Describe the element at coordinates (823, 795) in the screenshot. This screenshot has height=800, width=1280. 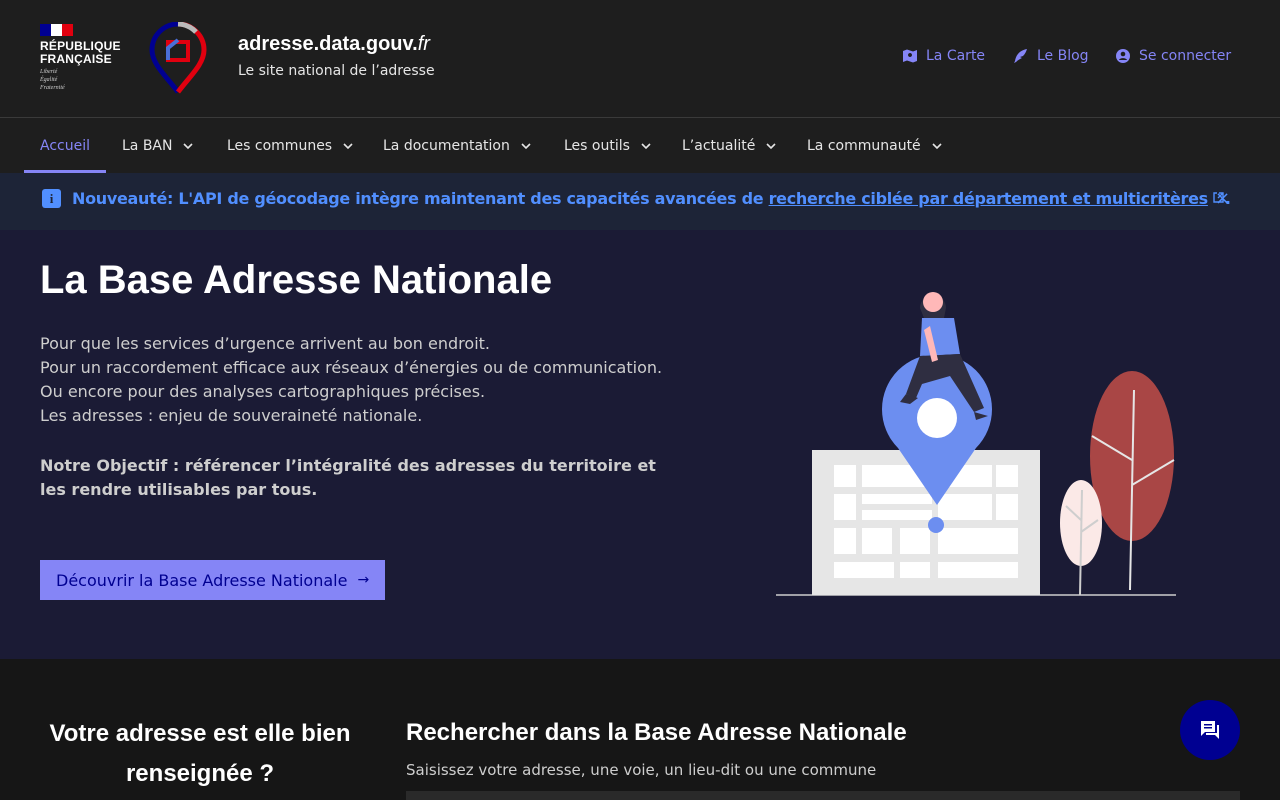
I see `address-search-input` at that location.